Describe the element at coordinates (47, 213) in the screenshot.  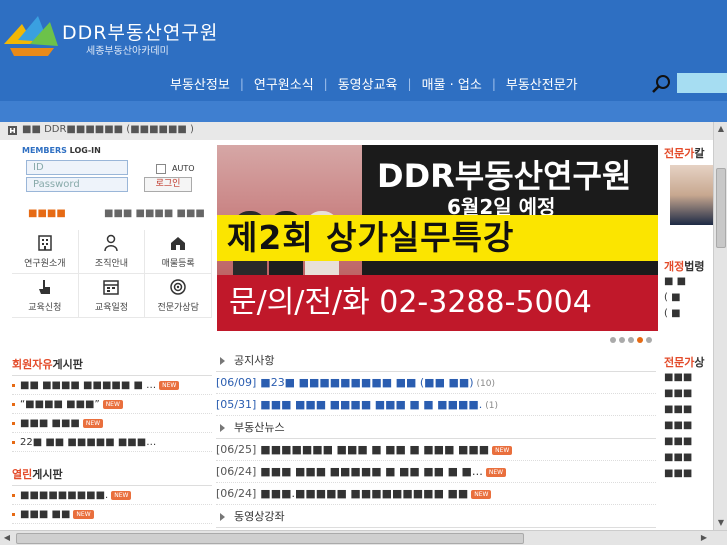
I see `tab-first: ■■■■` at that location.